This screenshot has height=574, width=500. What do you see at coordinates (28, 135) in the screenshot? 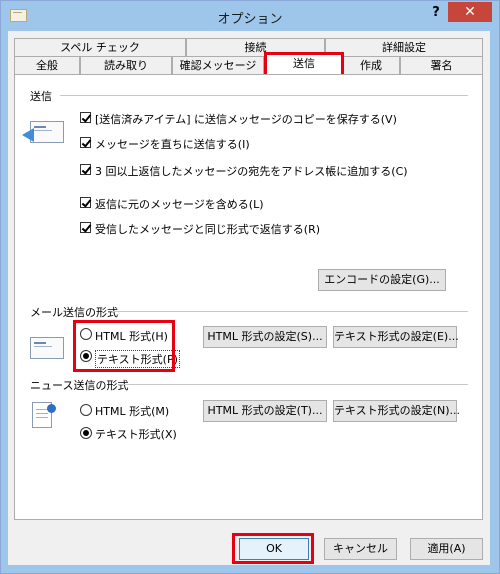
I see `send-arrow-icon` at bounding box center [28, 135].